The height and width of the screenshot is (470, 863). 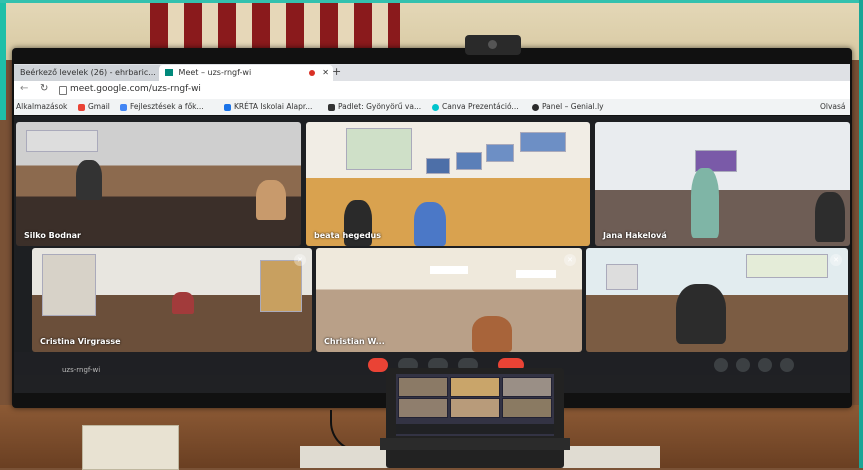 What do you see at coordinates (449, 300) in the screenshot?
I see `participant-tile: Christian W... ✕` at bounding box center [449, 300].